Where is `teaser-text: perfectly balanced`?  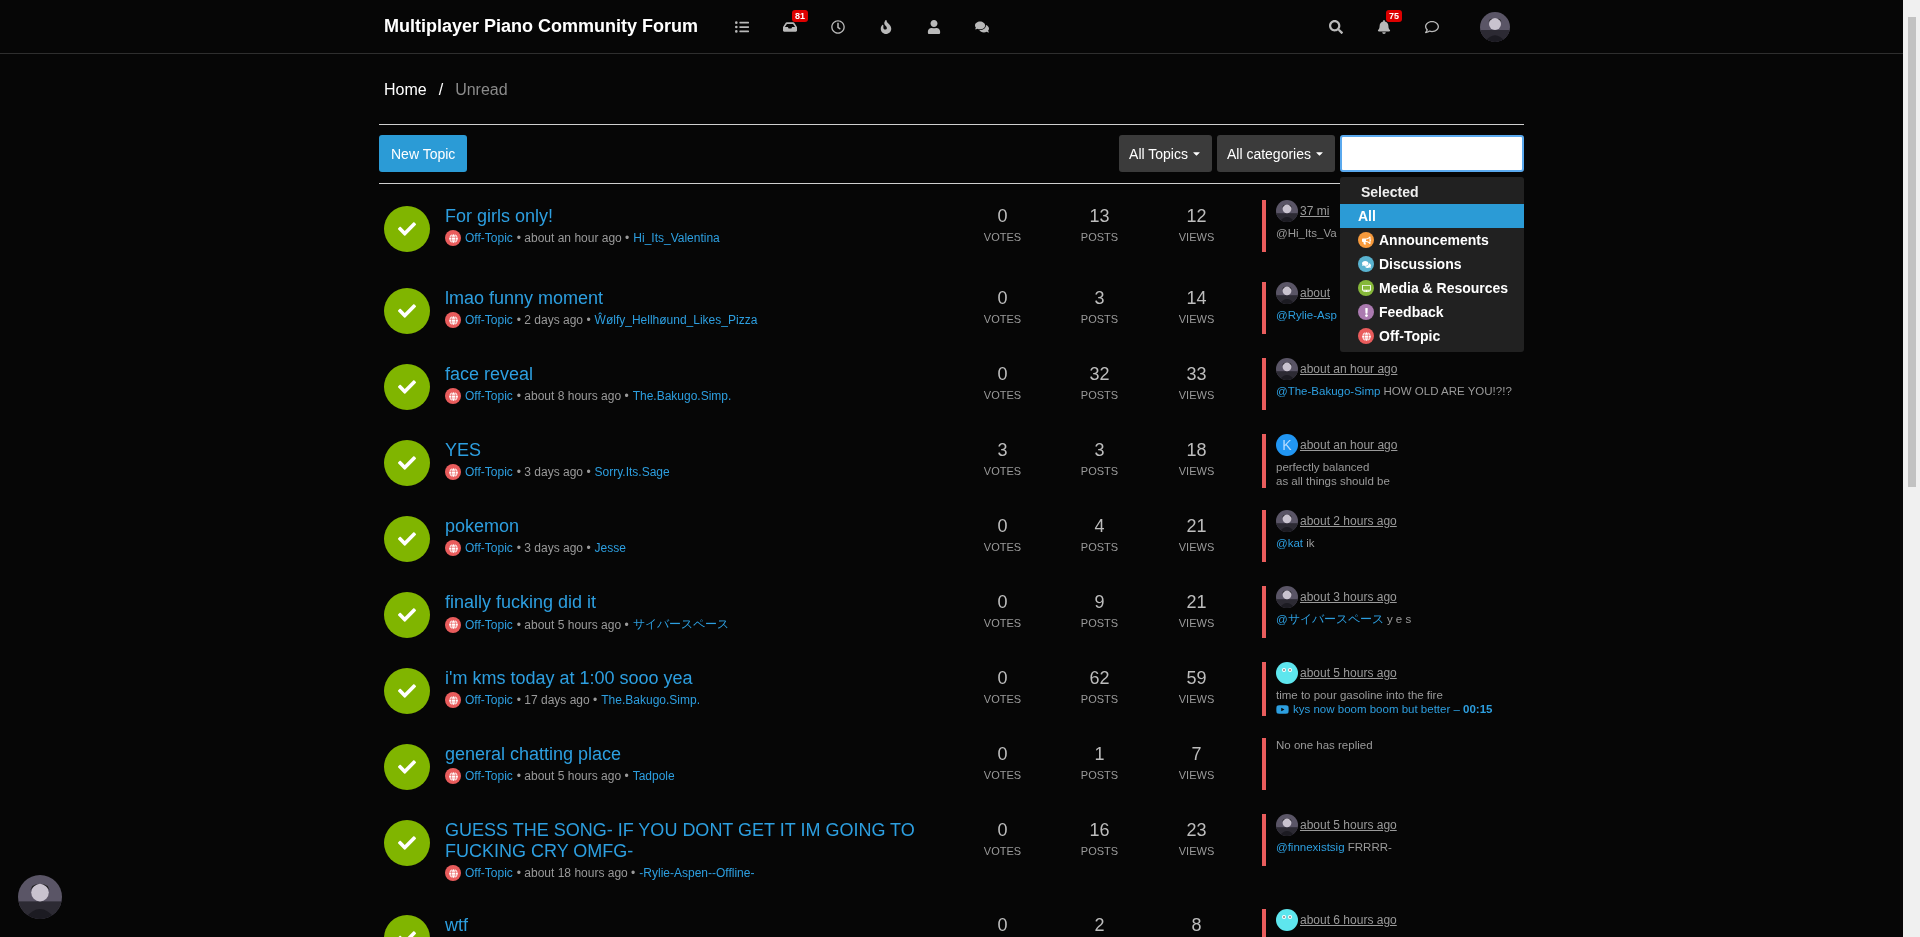 teaser-text: perfectly balanced is located at coordinates (1323, 467).